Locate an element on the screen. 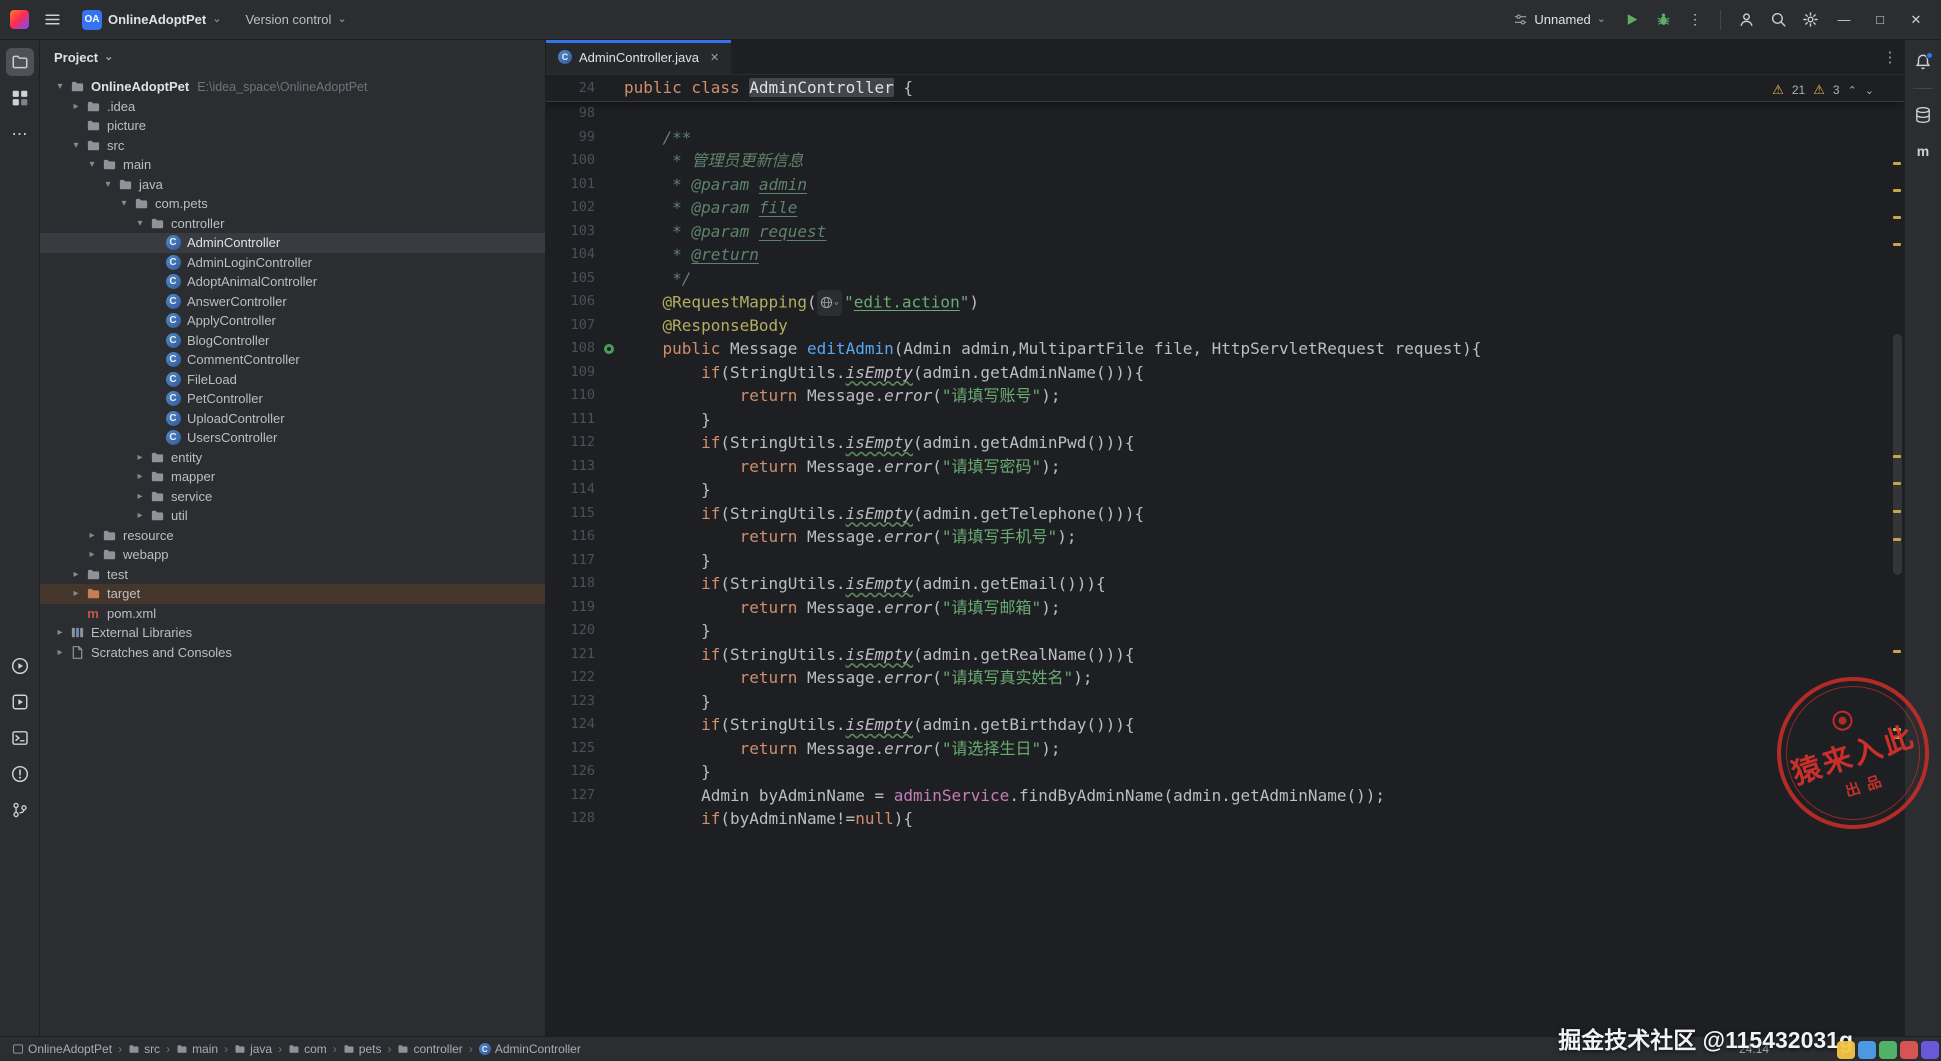 Image resolution: width=1941 pixels, height=1061 pixels. code-line: 101 * @param admin is located at coordinates (1225, 185).